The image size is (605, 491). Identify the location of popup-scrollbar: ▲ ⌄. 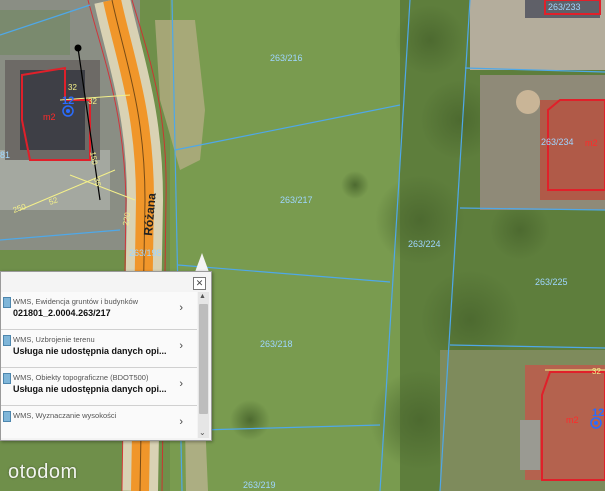
(203, 365).